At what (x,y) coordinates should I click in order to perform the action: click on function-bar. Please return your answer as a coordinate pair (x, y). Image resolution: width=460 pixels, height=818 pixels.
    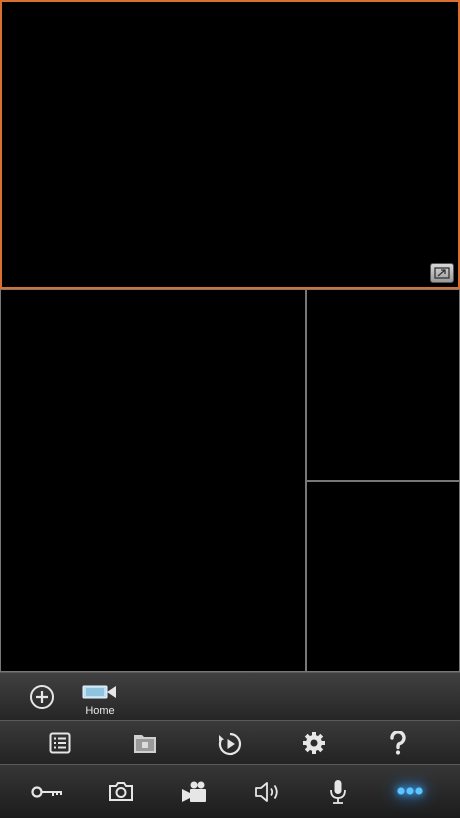
    Looking at the image, I should click on (230, 742).